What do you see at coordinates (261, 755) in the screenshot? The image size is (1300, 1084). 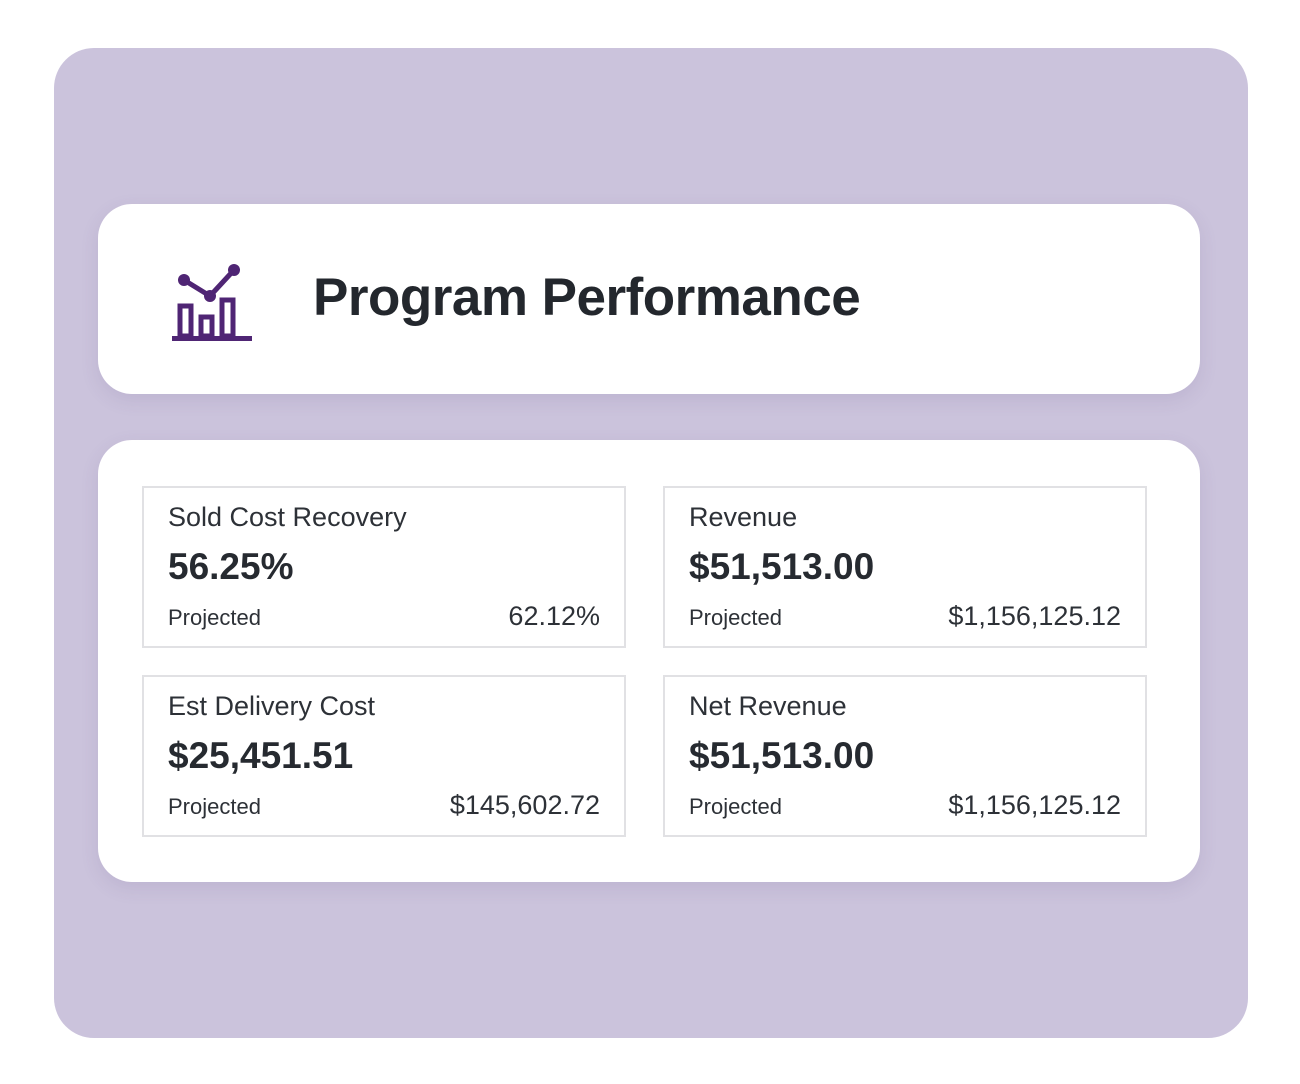 I see `metric-value: $25,451.51` at bounding box center [261, 755].